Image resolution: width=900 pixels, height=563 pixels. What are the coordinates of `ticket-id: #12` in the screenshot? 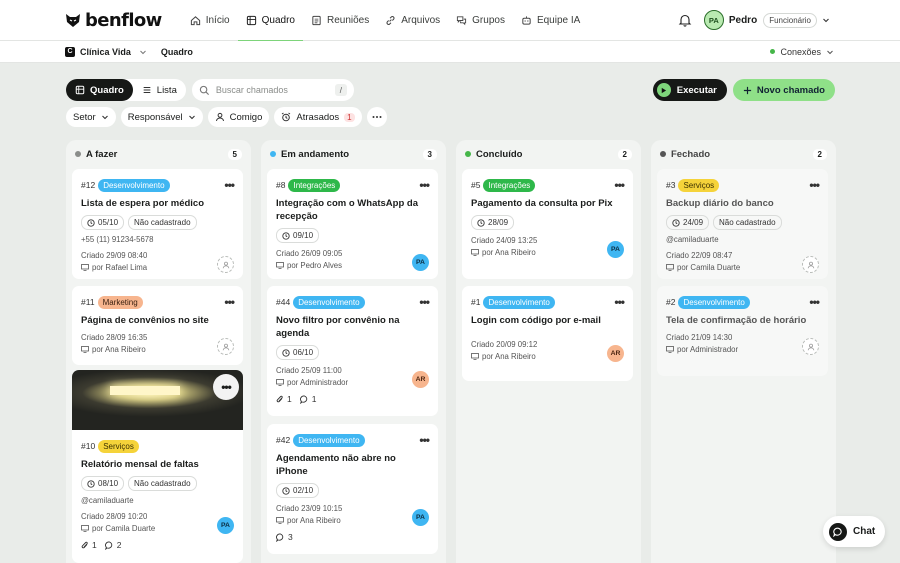 It's located at (88, 185).